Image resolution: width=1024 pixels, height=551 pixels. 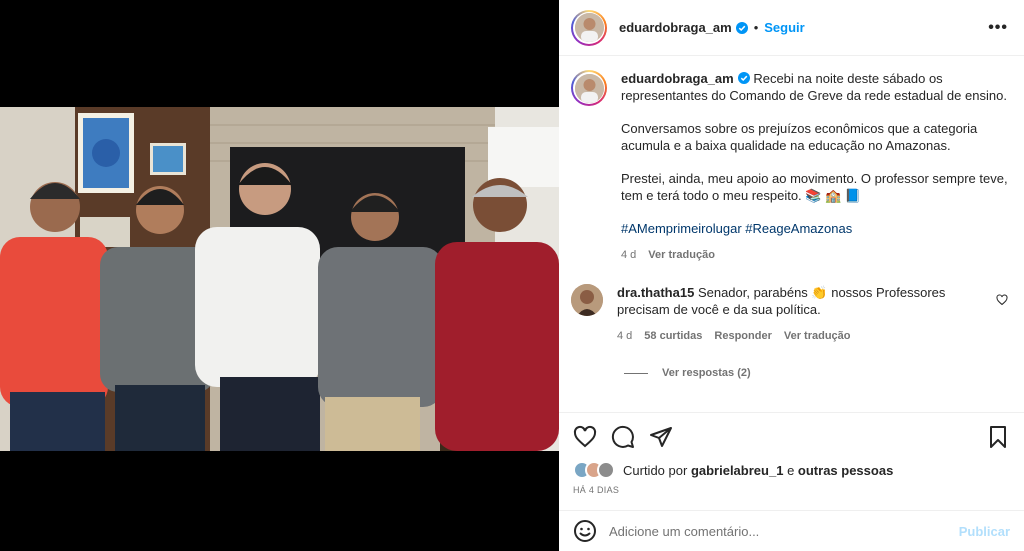 I want to click on author-username: eduardobraga_am, so click(x=675, y=27).